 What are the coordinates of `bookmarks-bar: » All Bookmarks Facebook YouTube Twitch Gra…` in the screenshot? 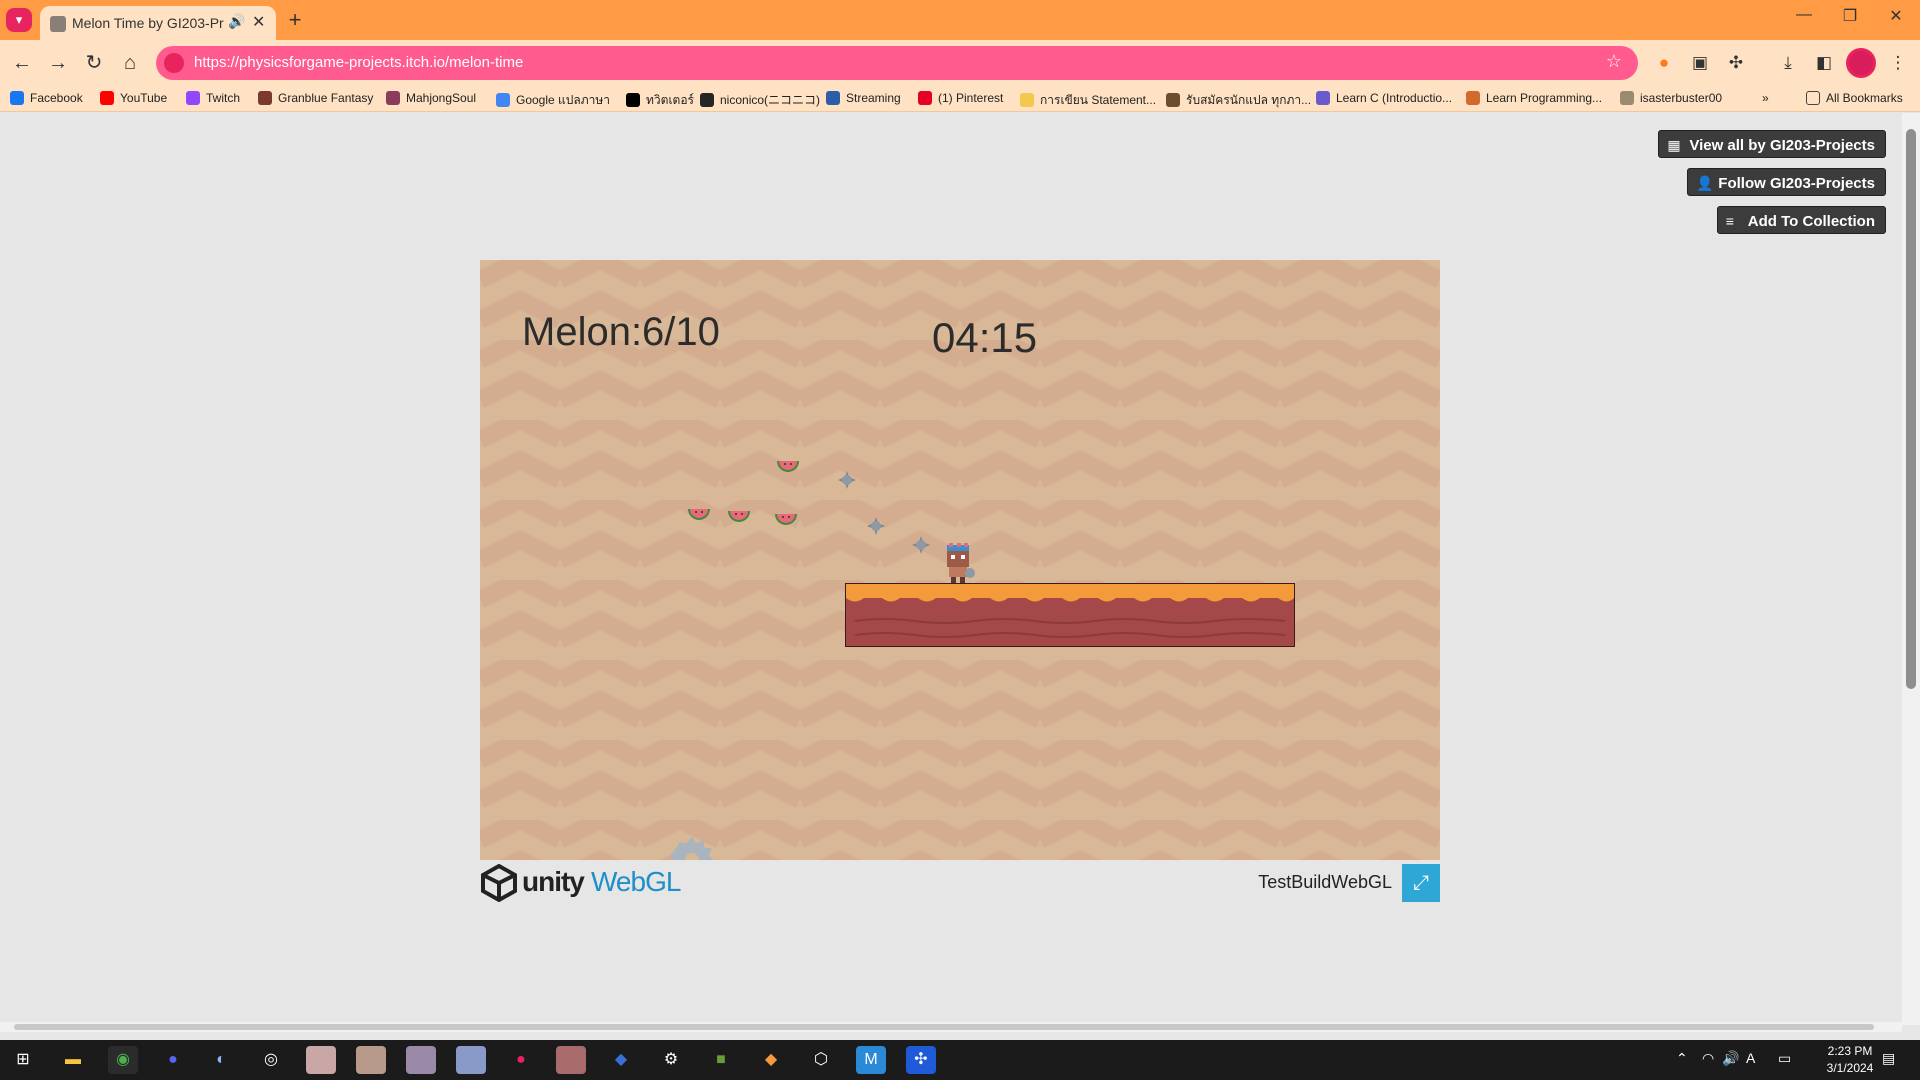 It's located at (960, 99).